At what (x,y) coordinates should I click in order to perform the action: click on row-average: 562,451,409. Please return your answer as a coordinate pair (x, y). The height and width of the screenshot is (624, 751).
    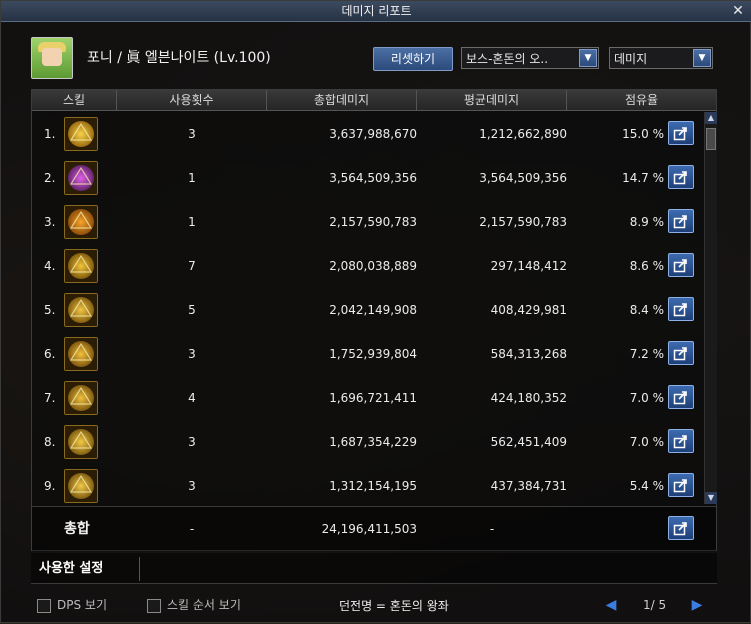
    Looking at the image, I should click on (528, 442).